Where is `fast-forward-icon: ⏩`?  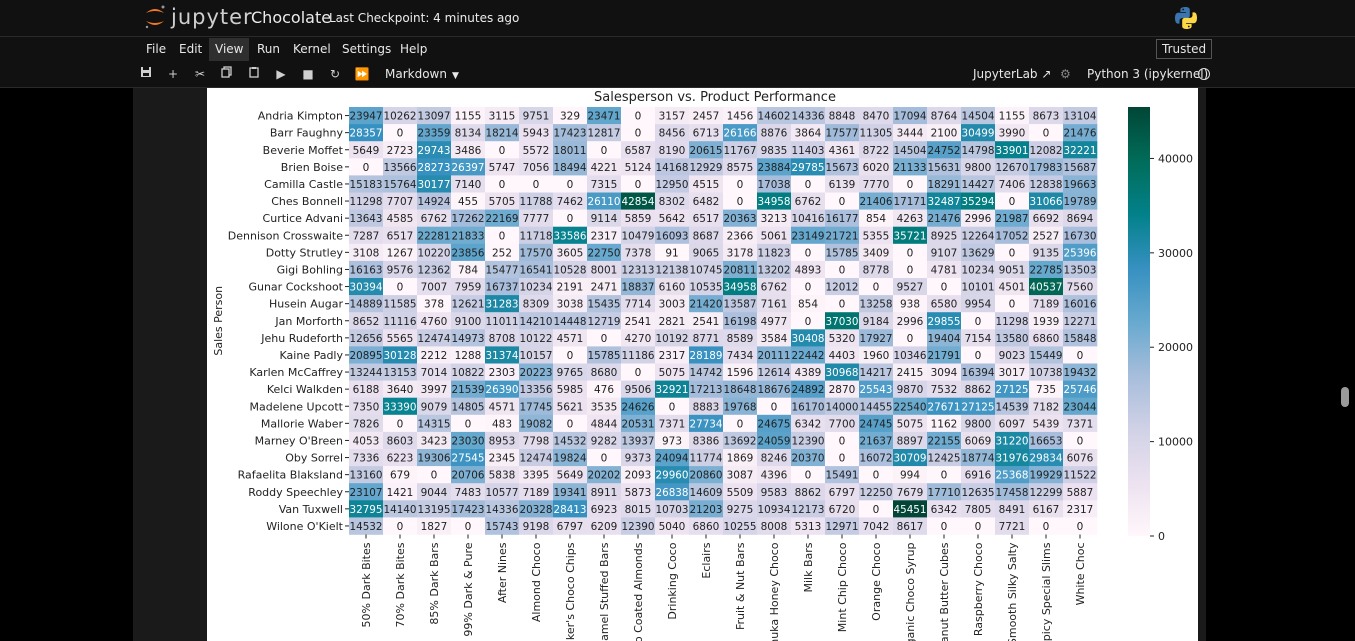
fast-forward-icon: ⏩ is located at coordinates (362, 74).